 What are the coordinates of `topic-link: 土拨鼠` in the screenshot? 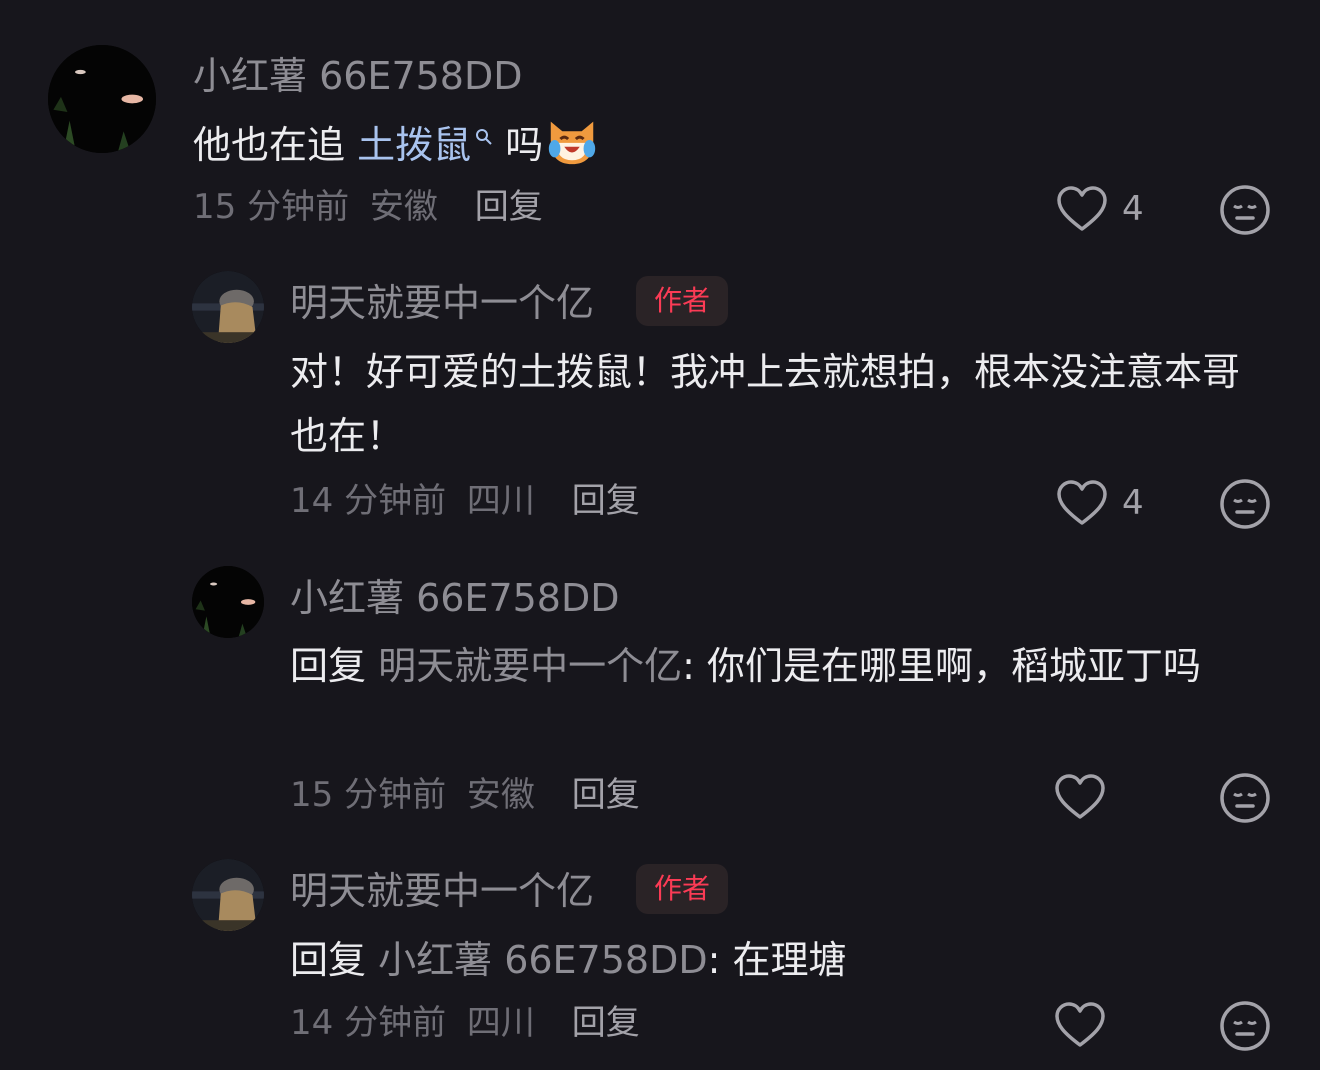 It's located at (425, 145).